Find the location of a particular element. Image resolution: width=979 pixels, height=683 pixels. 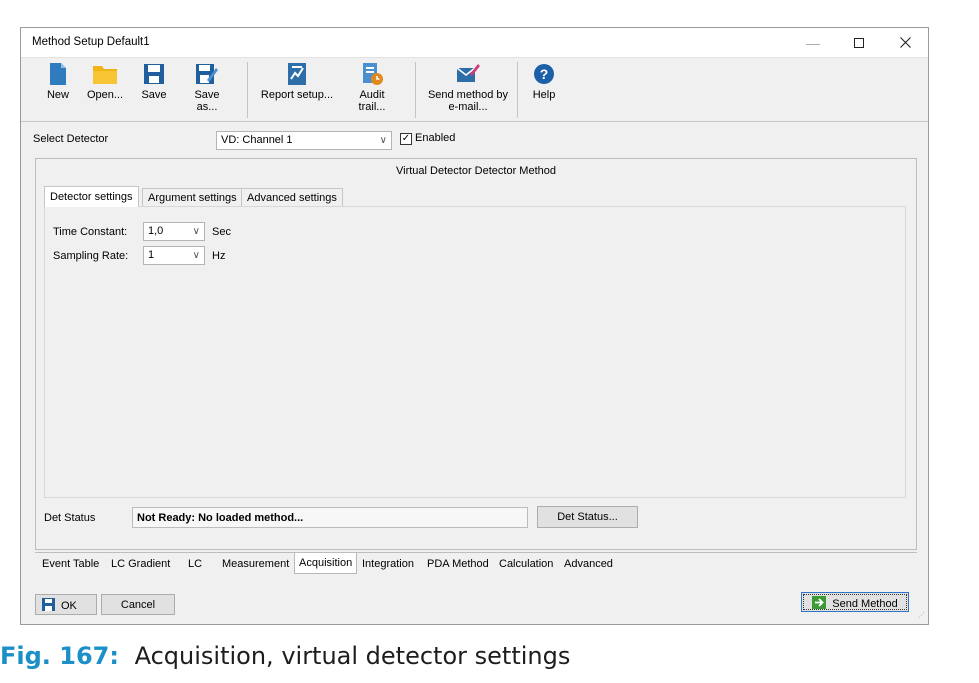

maximize-icon is located at coordinates (859, 42).